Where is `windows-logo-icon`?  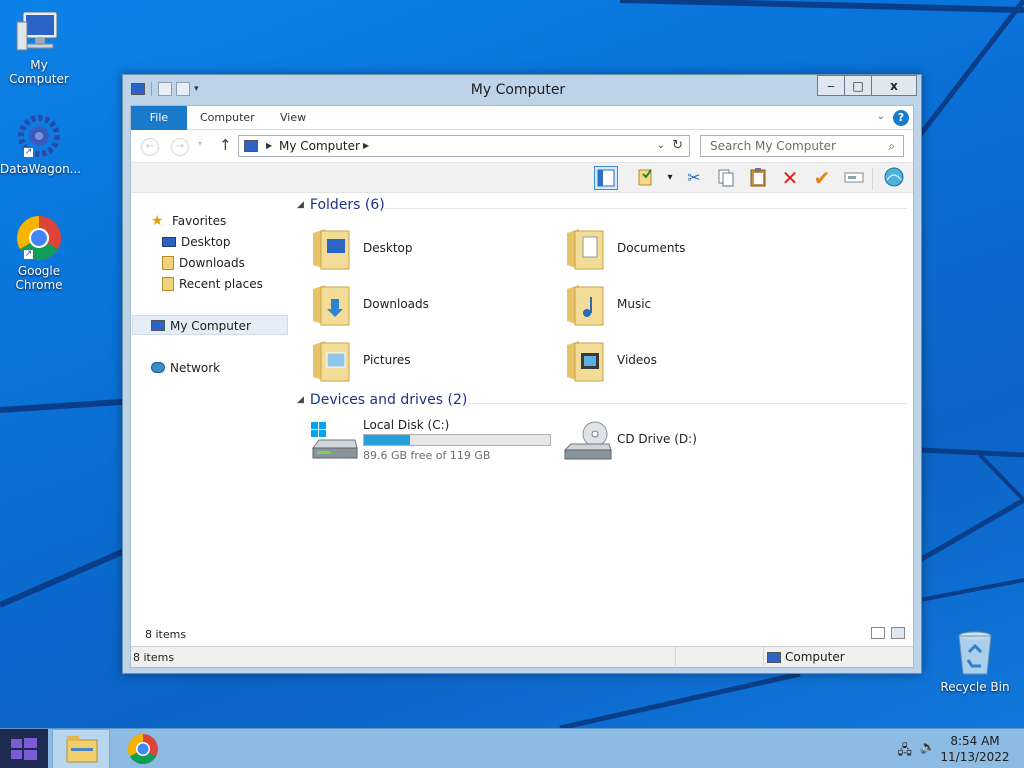 windows-logo-icon is located at coordinates (24, 749).